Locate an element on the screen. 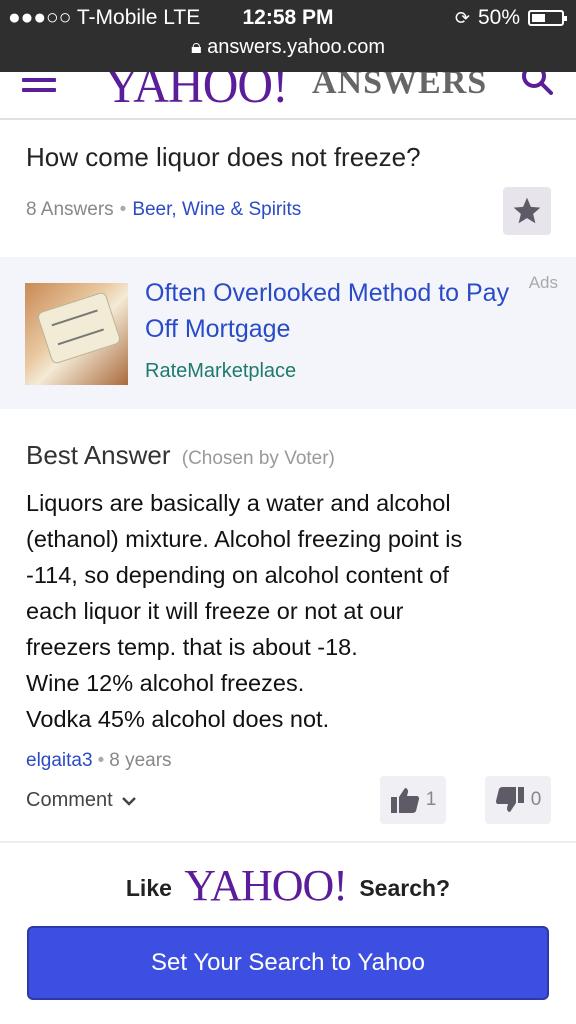 The image size is (576, 1024). ad-source: RateMarketplace is located at coordinates (220, 371).